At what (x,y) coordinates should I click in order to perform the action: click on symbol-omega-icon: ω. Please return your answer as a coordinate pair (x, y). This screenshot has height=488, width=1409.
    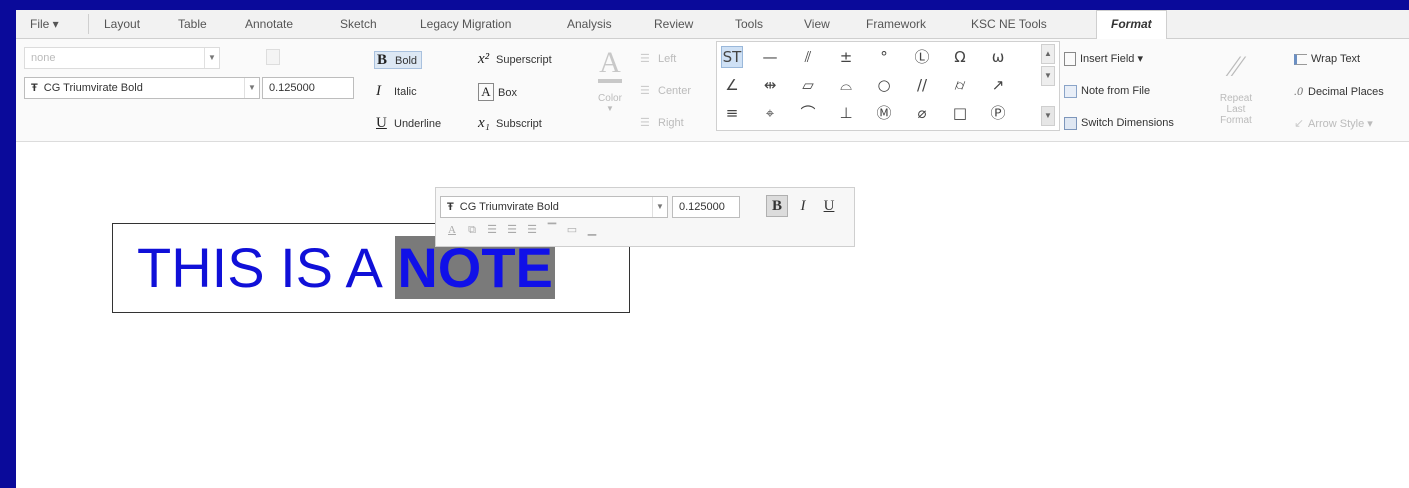
    Looking at the image, I should click on (998, 57).